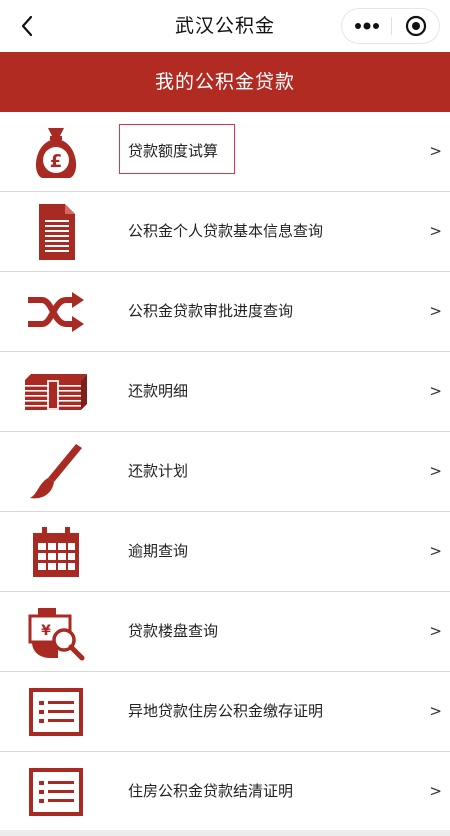 Image resolution: width=450 pixels, height=836 pixels. What do you see at coordinates (56, 551) in the screenshot?
I see `calendar-icon` at bounding box center [56, 551].